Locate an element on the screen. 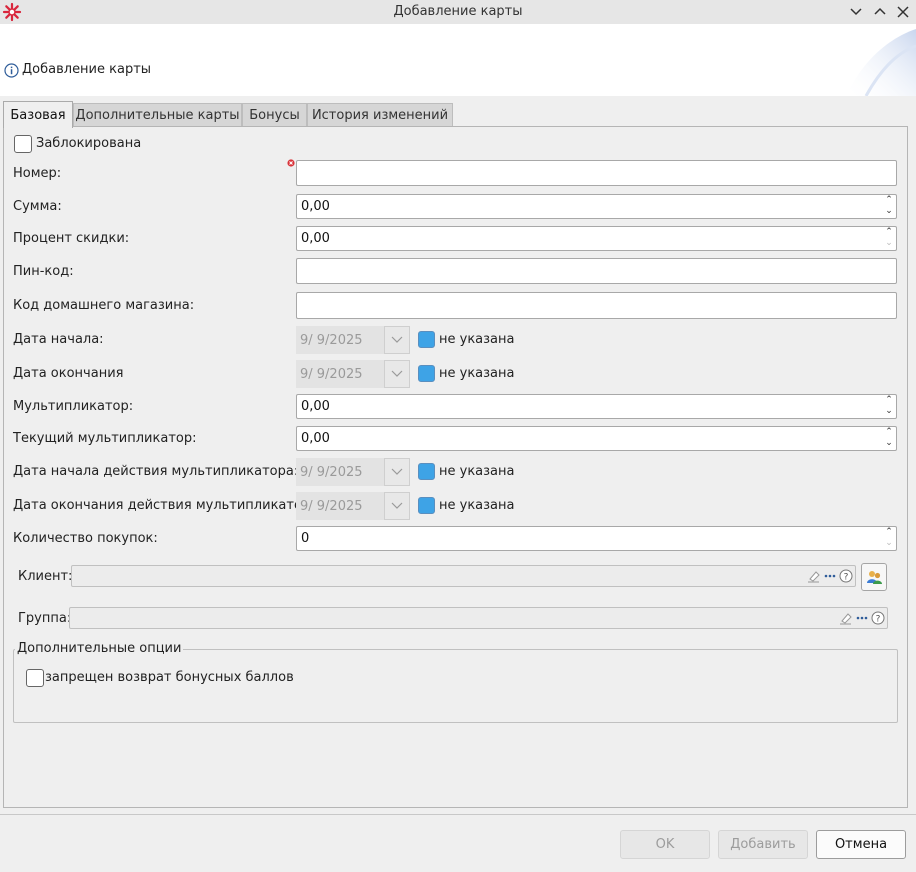 The height and width of the screenshot is (872, 916). purchases-spinner: ⌃ ⌄ is located at coordinates (889, 539).